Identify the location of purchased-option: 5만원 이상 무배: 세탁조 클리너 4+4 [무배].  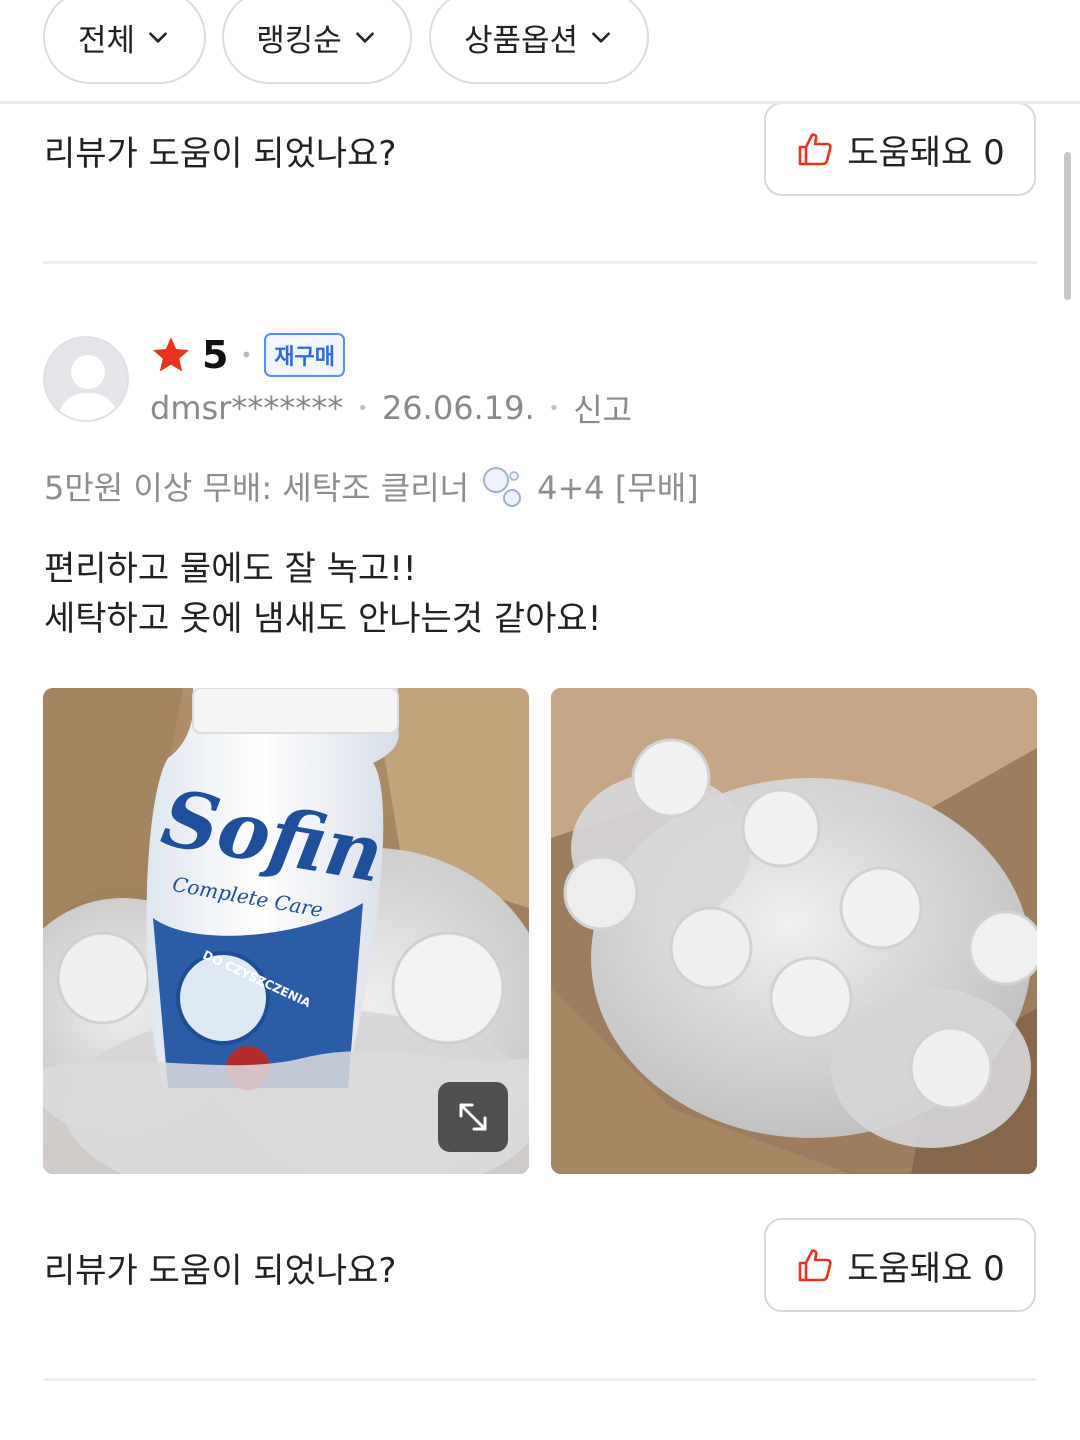
(371, 486).